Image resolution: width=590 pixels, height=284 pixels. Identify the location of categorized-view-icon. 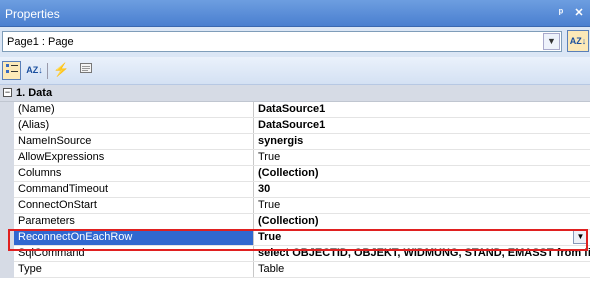
(11, 70).